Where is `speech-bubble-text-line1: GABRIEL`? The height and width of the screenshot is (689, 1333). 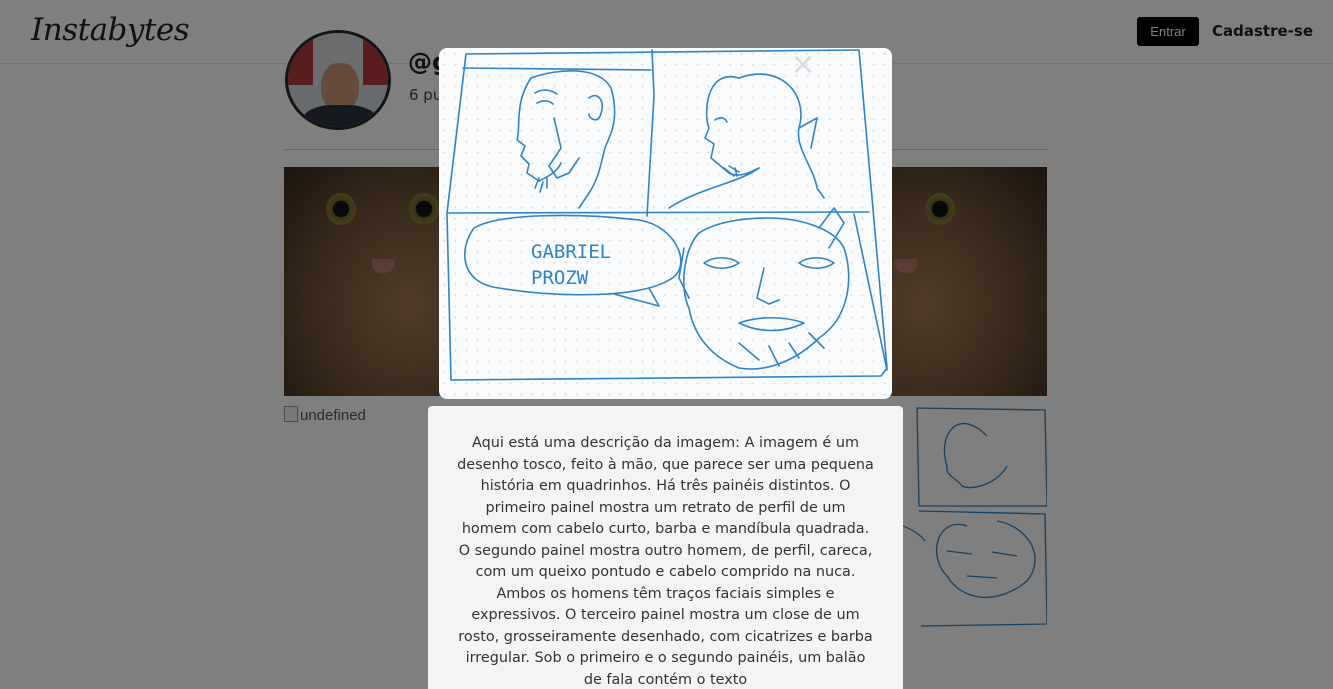
speech-bubble-text-line1: GABRIEL is located at coordinates (571, 252).